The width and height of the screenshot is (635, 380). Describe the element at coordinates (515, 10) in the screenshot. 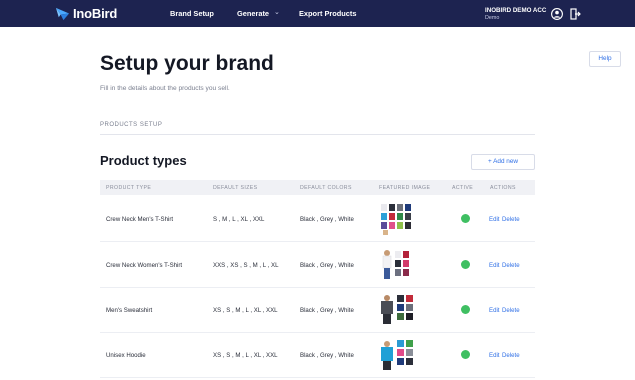

I see `account-name: INOBIRD DEMO ACC` at that location.